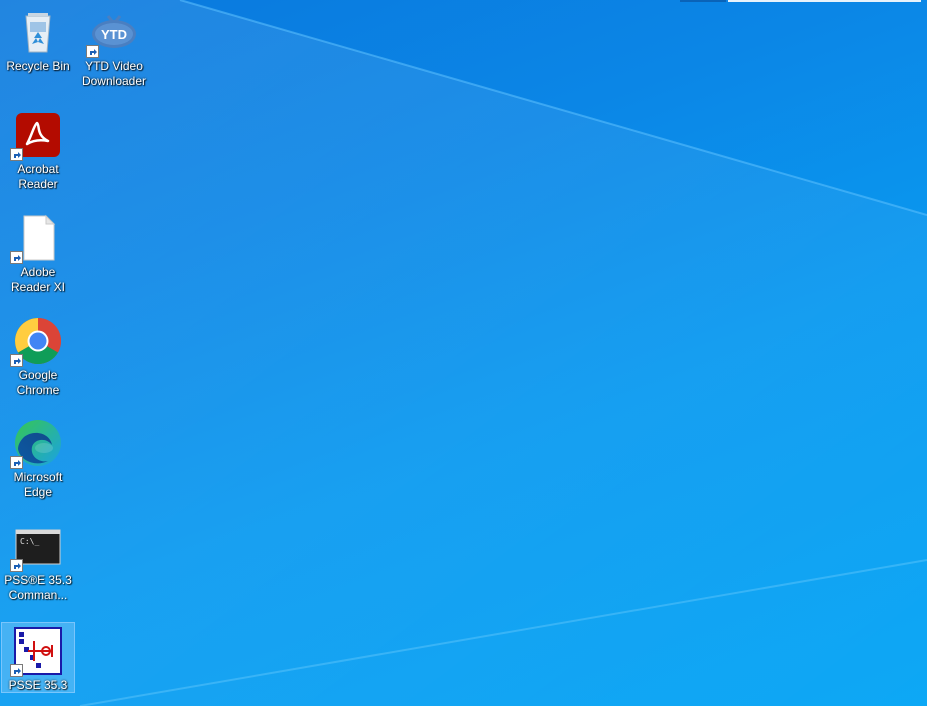 This screenshot has height=706, width=927. I want to click on taskbar-edge-light, so click(824, 1).